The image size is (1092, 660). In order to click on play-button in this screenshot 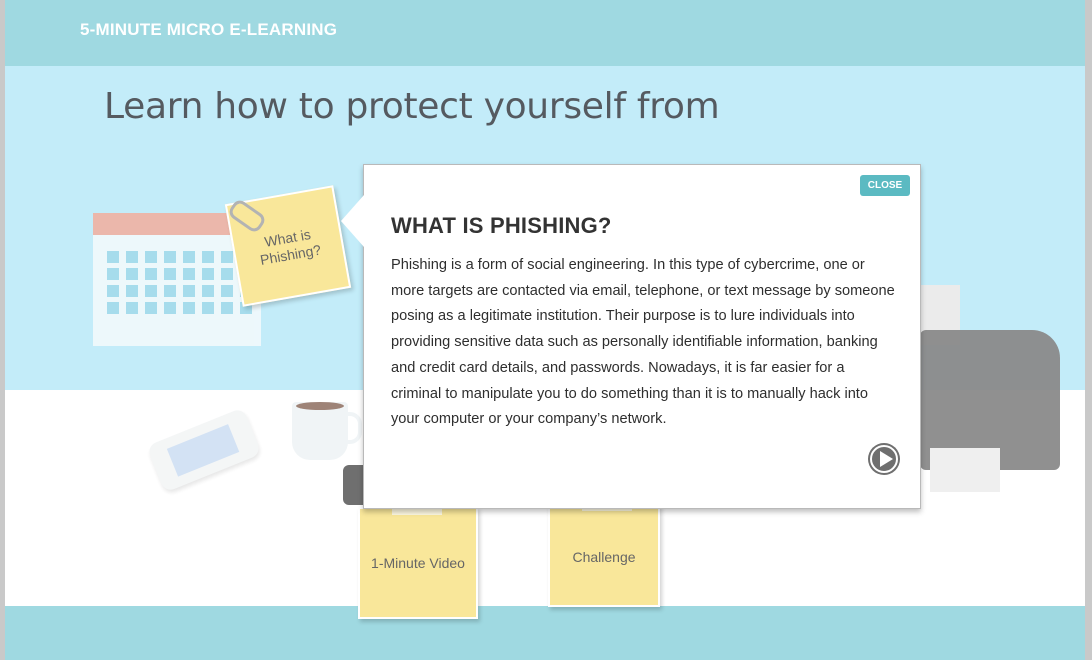, I will do `click(884, 459)`.